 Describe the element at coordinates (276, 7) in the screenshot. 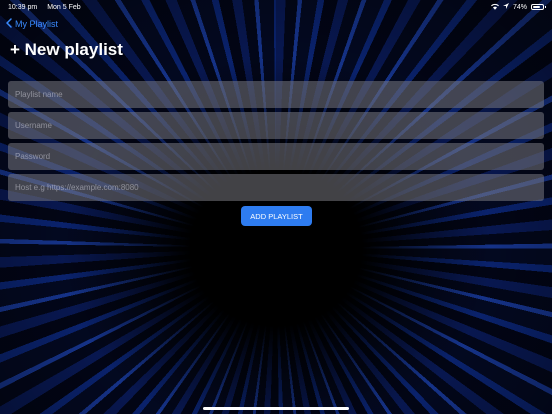

I see `status-bar: 10:39 pm Mon 5 Feb 74%` at that location.